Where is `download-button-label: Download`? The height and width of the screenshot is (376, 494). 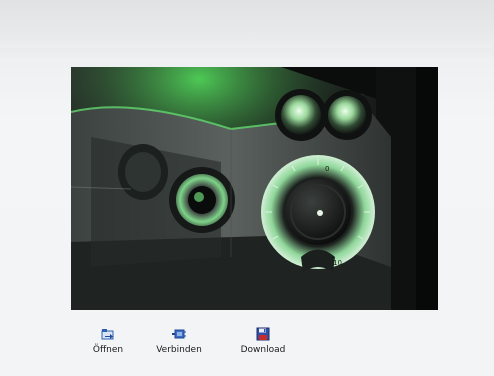
download-button-label: Download is located at coordinates (263, 350).